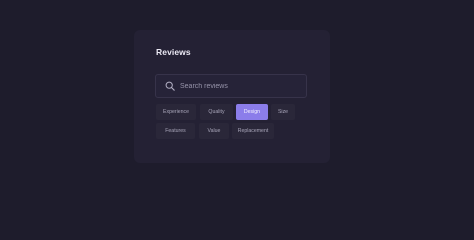 The width and height of the screenshot is (474, 240). Describe the element at coordinates (283, 112) in the screenshot. I see `tag-size: Size` at that location.